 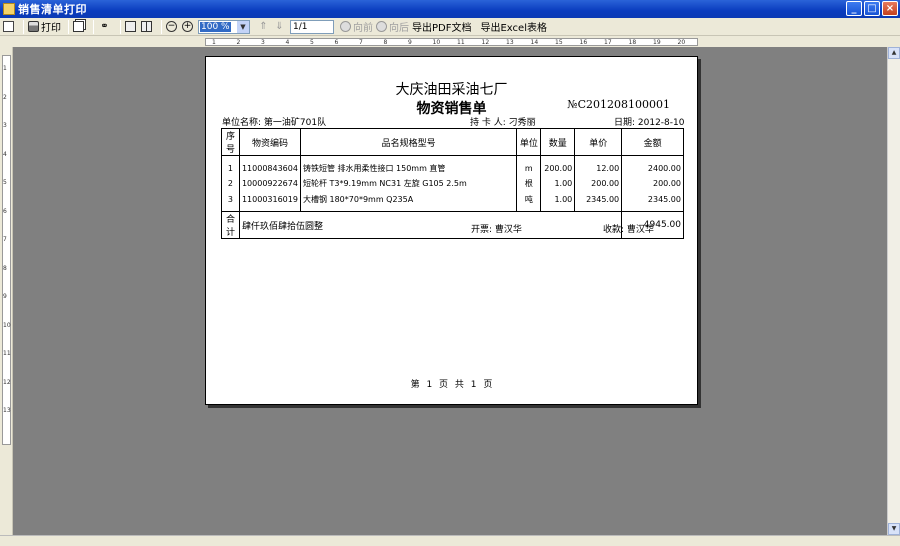 What do you see at coordinates (872, 8) in the screenshot?
I see `maximize-button: □` at bounding box center [872, 8].